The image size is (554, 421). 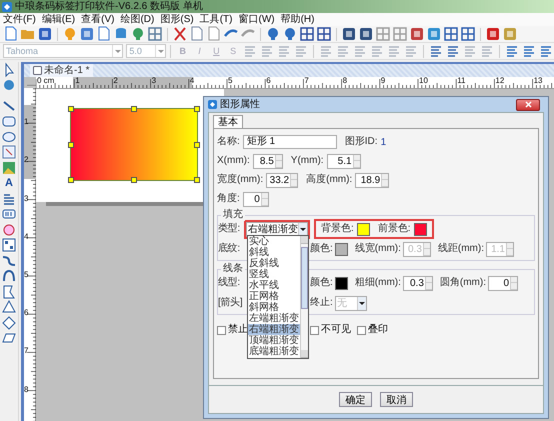 I want to click on close-button, so click(x=528, y=104).